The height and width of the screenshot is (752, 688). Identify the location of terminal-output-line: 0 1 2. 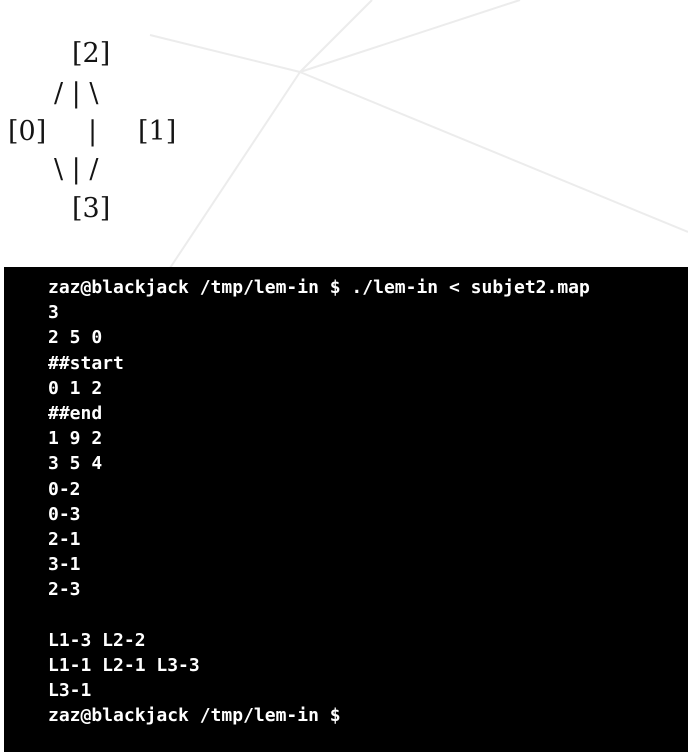
(75, 388).